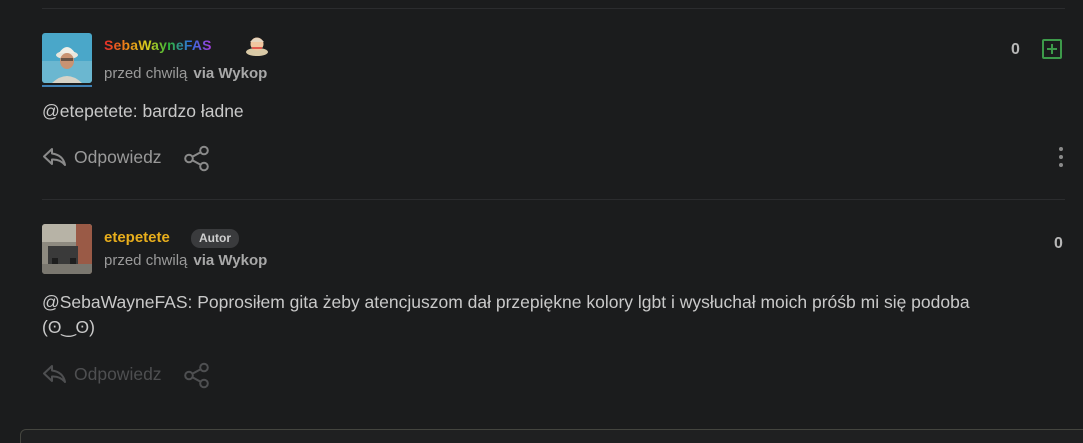 The image size is (1083, 443). I want to click on avatar-etepetete, so click(67, 249).